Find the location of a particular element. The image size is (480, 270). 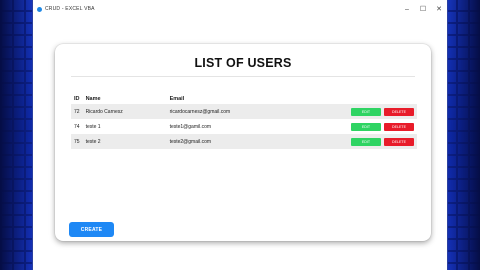

header-id: ID is located at coordinates (77, 99).